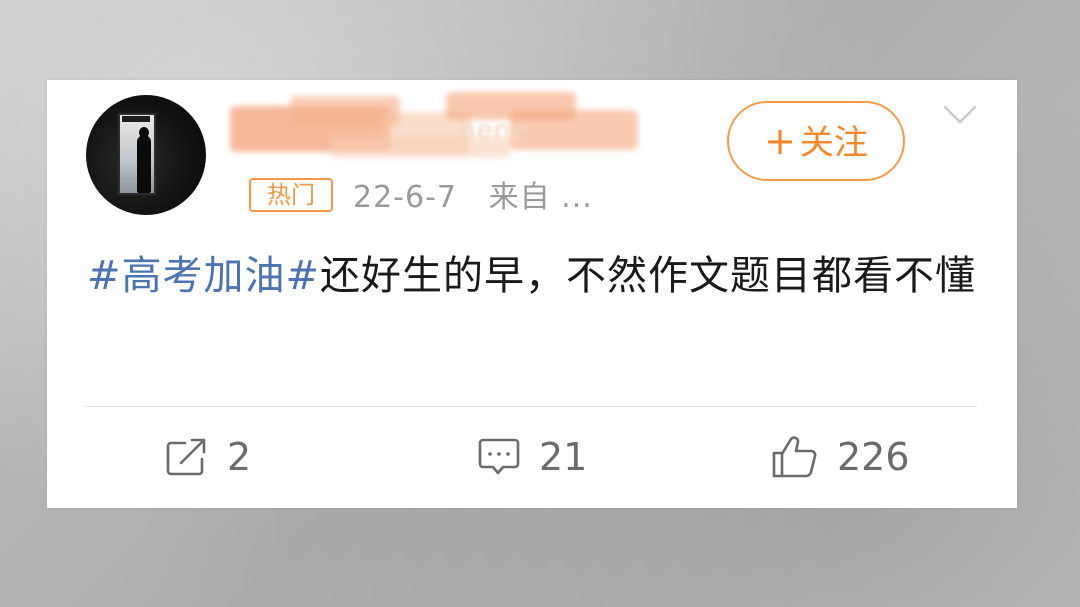 This screenshot has width=1080, height=607. What do you see at coordinates (794, 457) in the screenshot?
I see `thumbs-up-icon` at bounding box center [794, 457].